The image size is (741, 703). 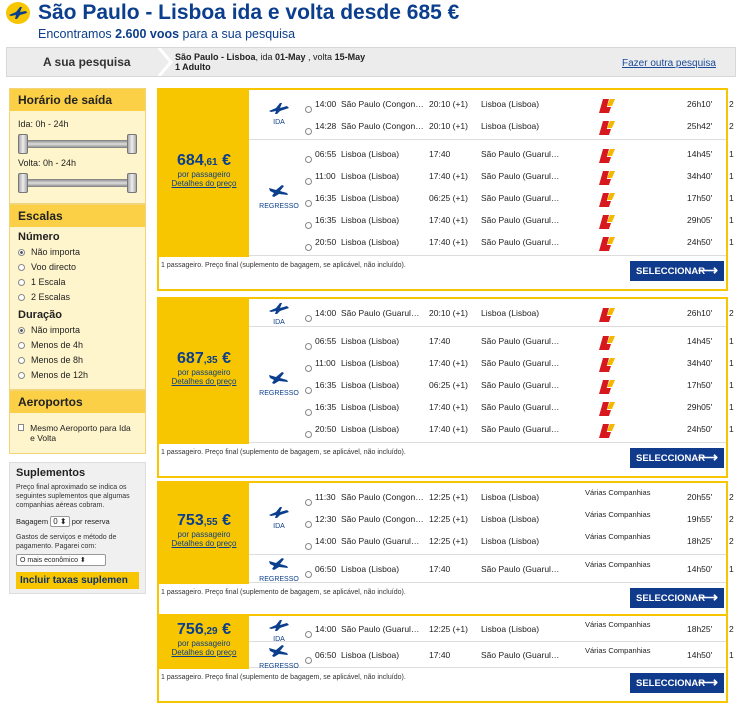 What do you see at coordinates (61, 560) in the screenshot?
I see `payment-select: O mais econômico ⬍` at bounding box center [61, 560].